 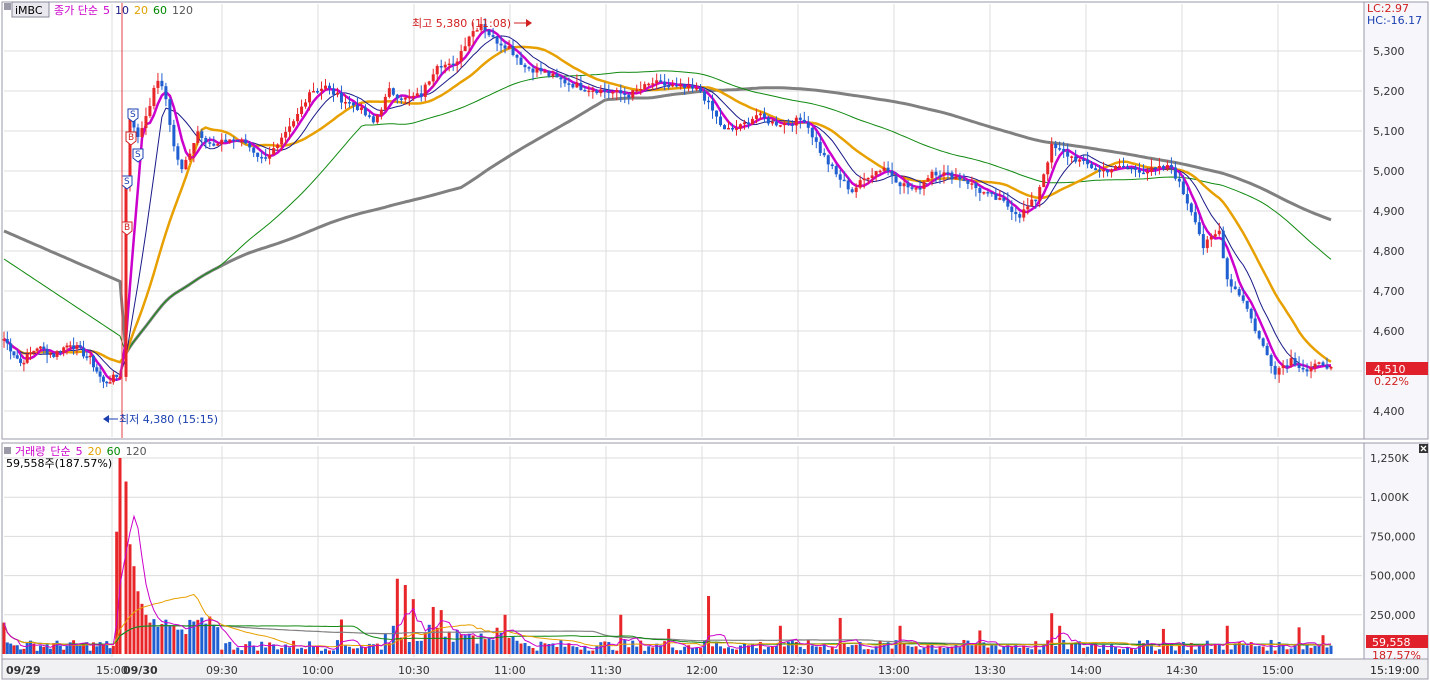 What do you see at coordinates (1396, 551) in the screenshot?
I see `volume-axis-area` at bounding box center [1396, 551].